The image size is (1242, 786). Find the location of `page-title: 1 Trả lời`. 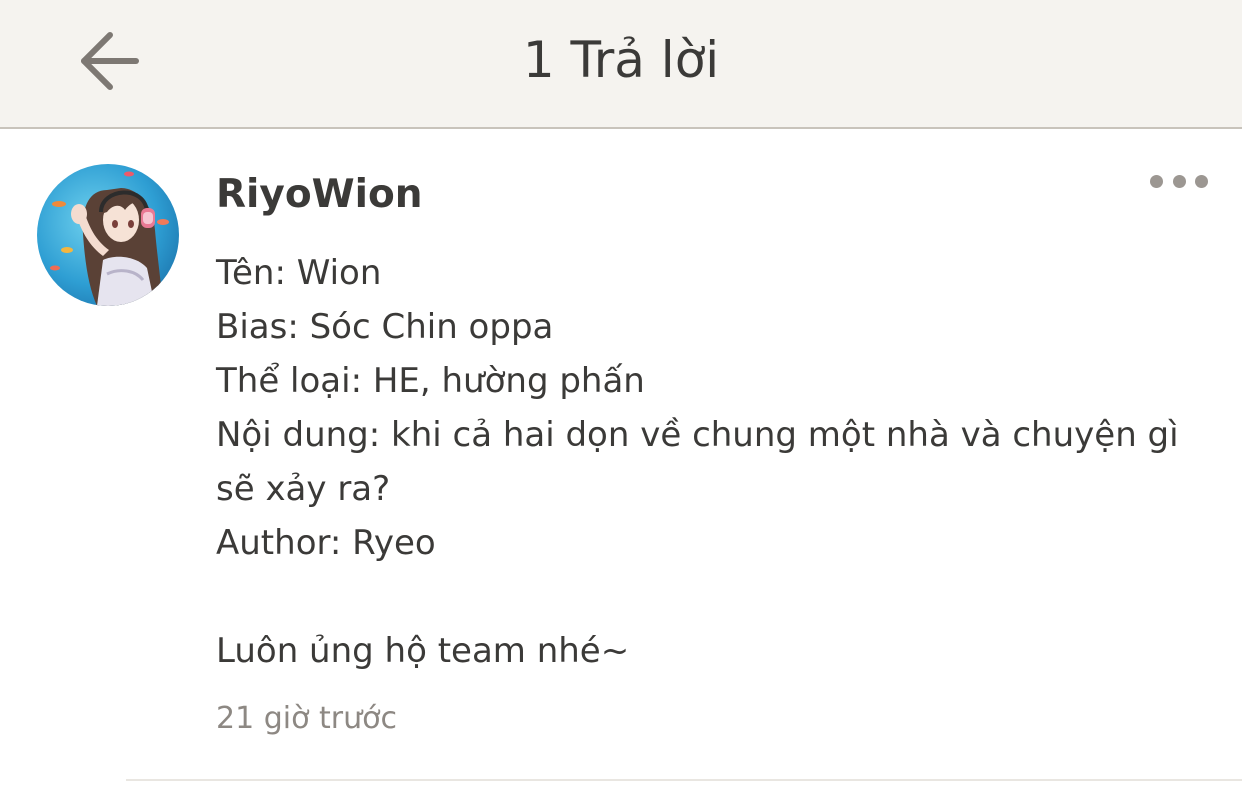

page-title: 1 Trả lời is located at coordinates (621, 60).